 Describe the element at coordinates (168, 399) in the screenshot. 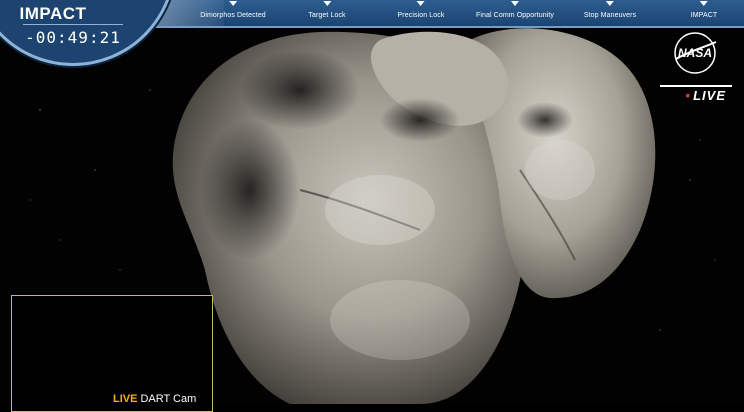

I see `pip-camera-name: DART Cam` at that location.